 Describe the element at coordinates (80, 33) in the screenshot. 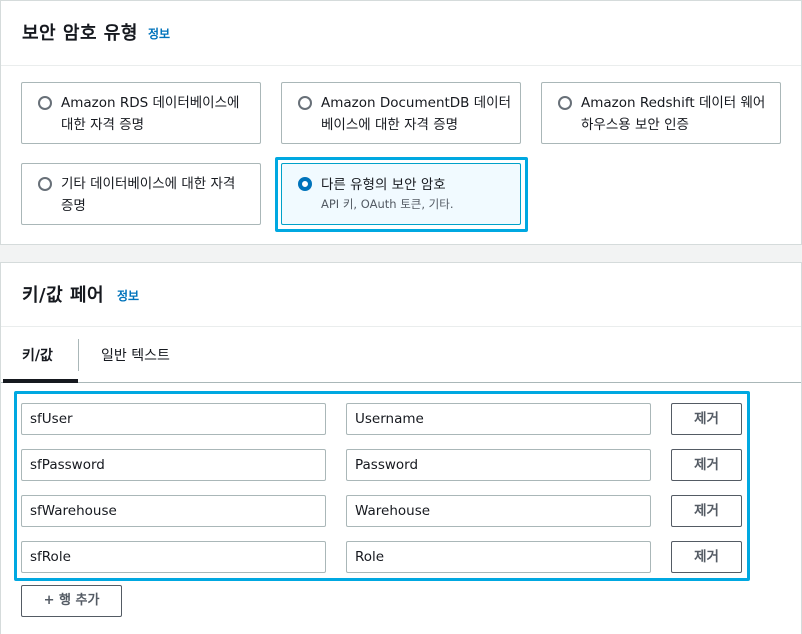

I see `secret-type-title: 보안 암호 유형` at that location.